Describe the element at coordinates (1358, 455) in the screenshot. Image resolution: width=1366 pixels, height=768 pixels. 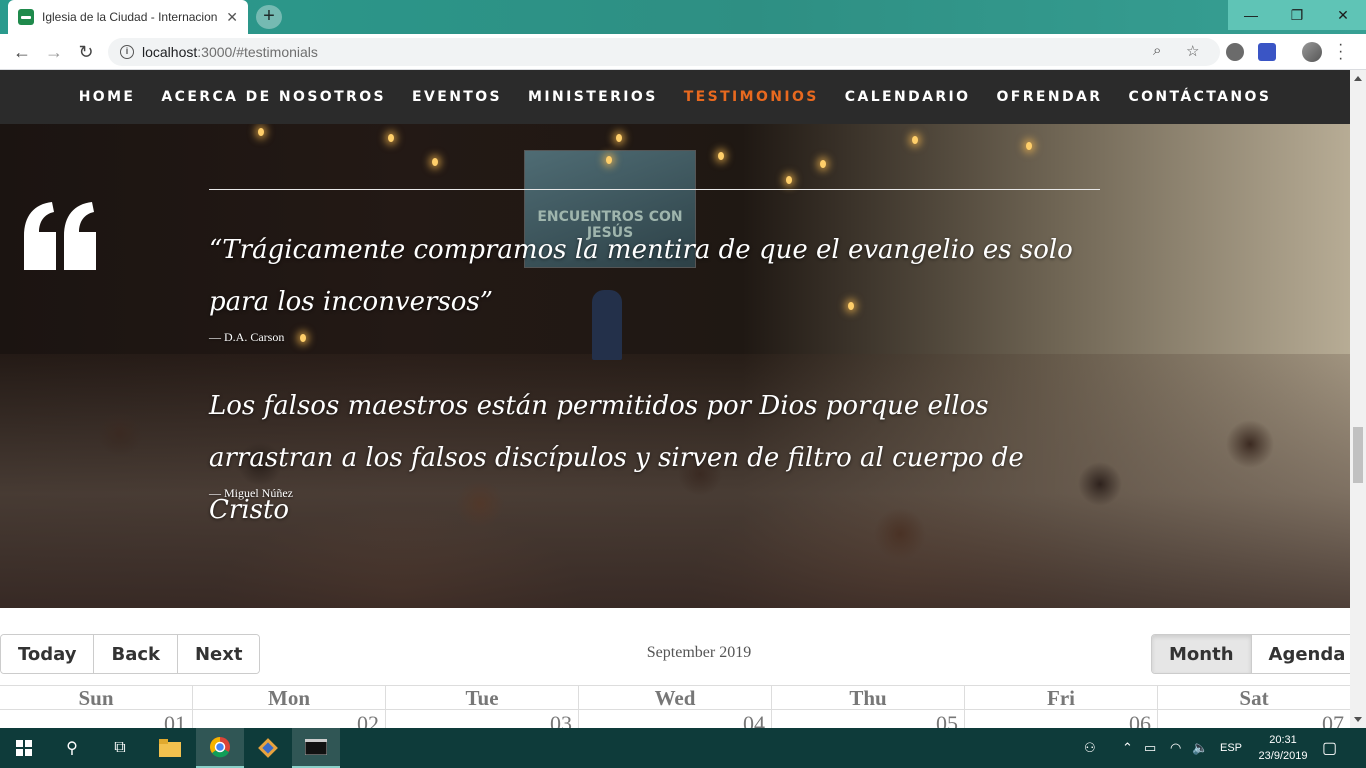
I see `scrollbar-thumb` at that location.